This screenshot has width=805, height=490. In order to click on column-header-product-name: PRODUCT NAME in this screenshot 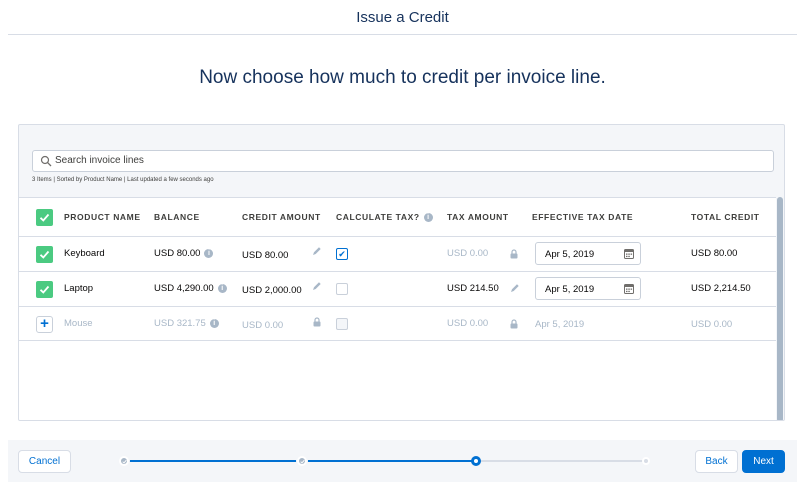, I will do `click(102, 217)`.